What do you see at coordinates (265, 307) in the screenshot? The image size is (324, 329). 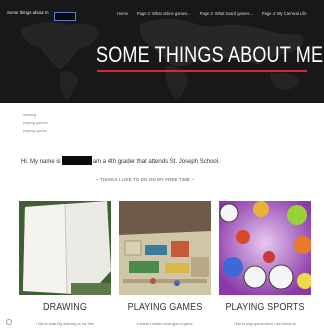 I see `card-title-playing-sports: PLAYING SPORTS` at bounding box center [265, 307].